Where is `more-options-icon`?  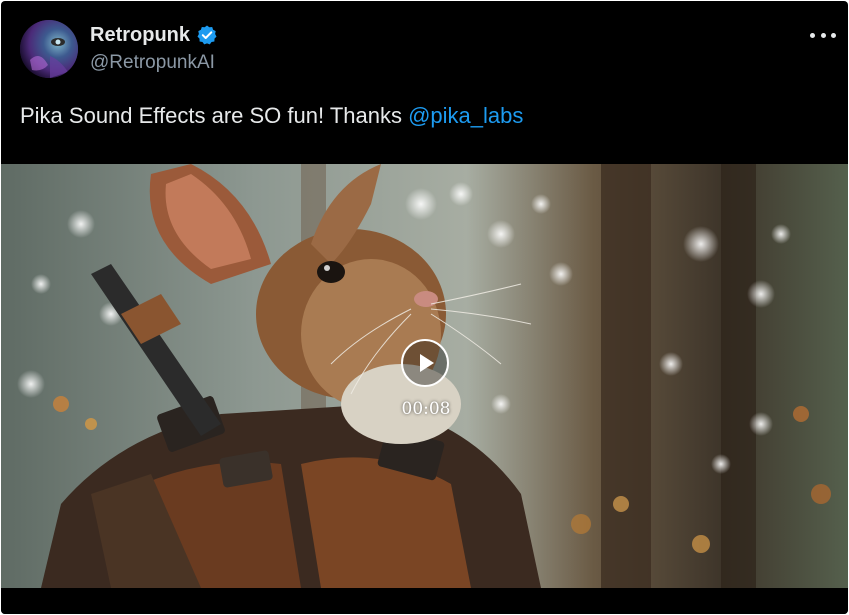 more-options-icon is located at coordinates (823, 35).